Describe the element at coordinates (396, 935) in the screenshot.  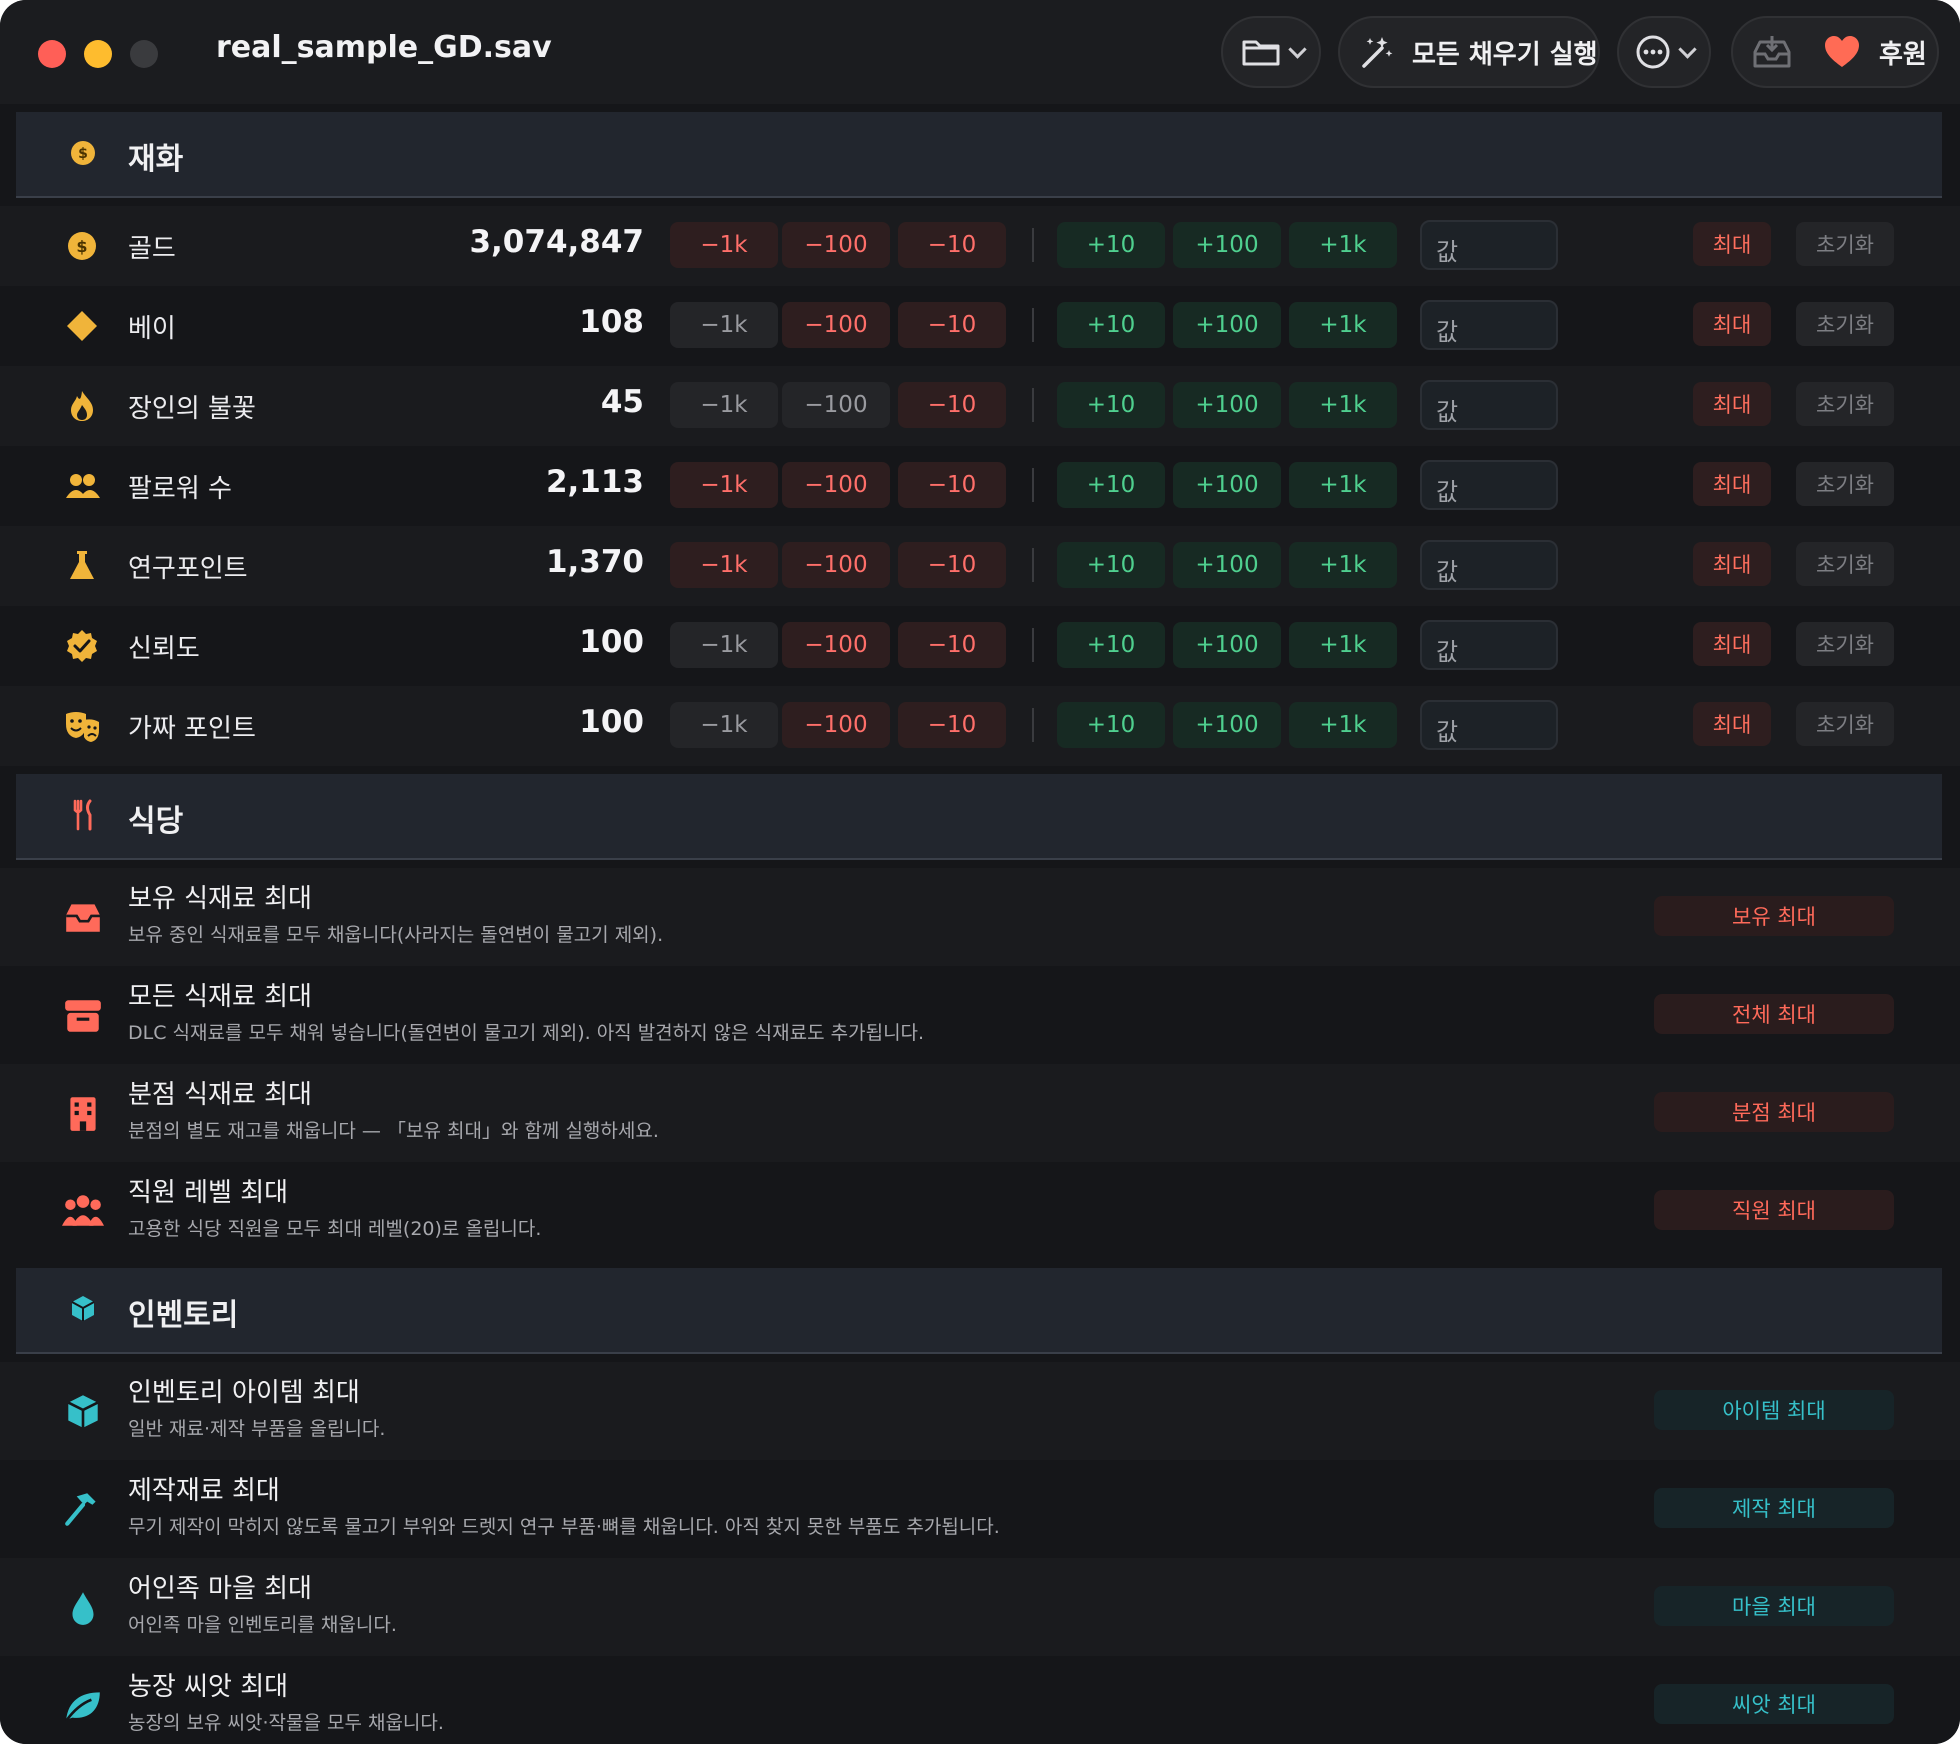
I see `feature-description: 보유 중인 식재료를 모두 채웁니다(사라지는 돌연변이 물고기 제외).` at that location.